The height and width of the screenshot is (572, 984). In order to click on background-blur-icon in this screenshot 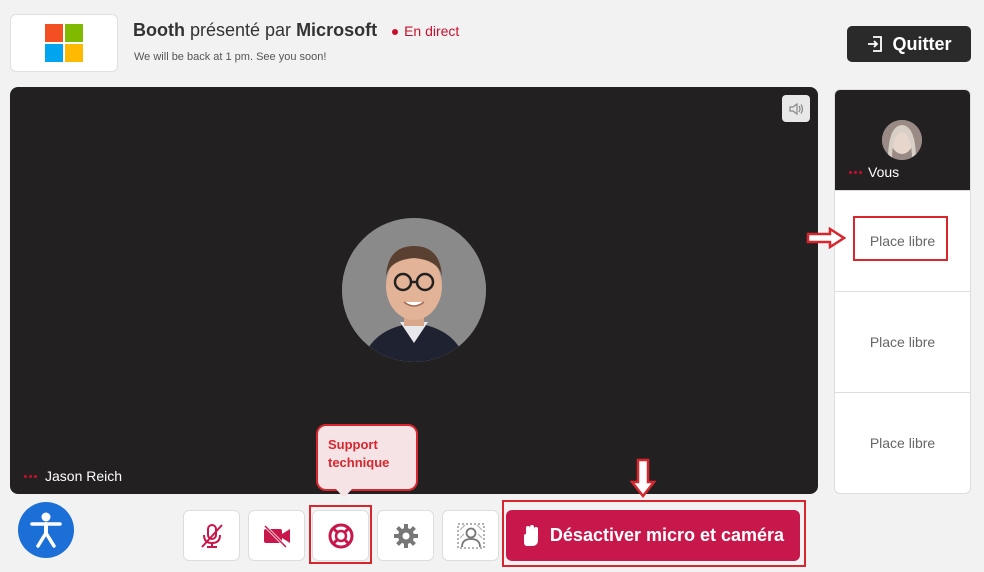, I will do `click(470, 535)`.